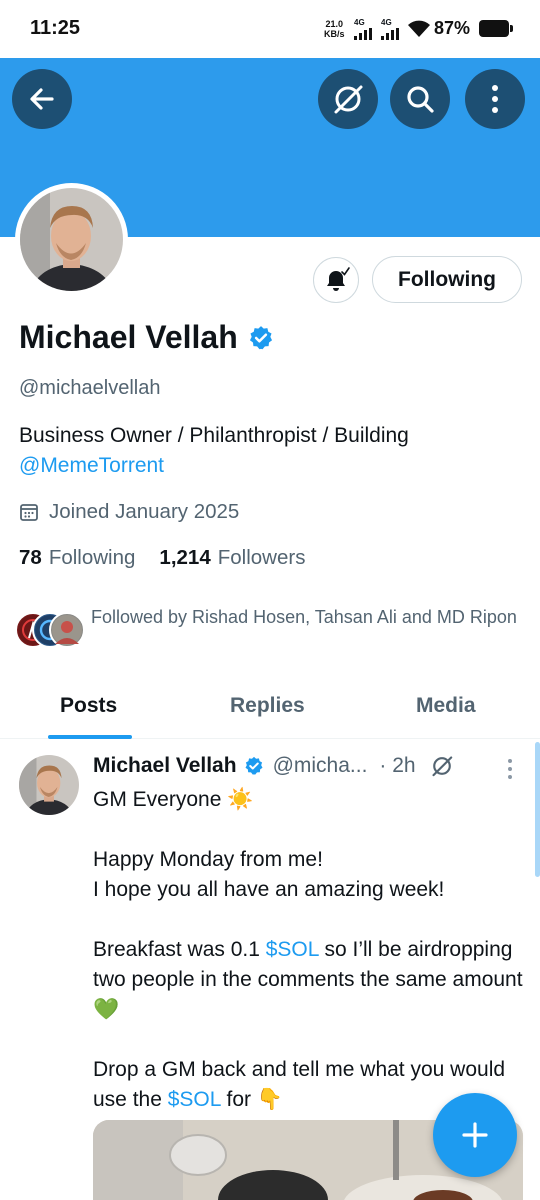 This screenshot has height=1200, width=540. I want to click on battery-icon, so click(496, 28).